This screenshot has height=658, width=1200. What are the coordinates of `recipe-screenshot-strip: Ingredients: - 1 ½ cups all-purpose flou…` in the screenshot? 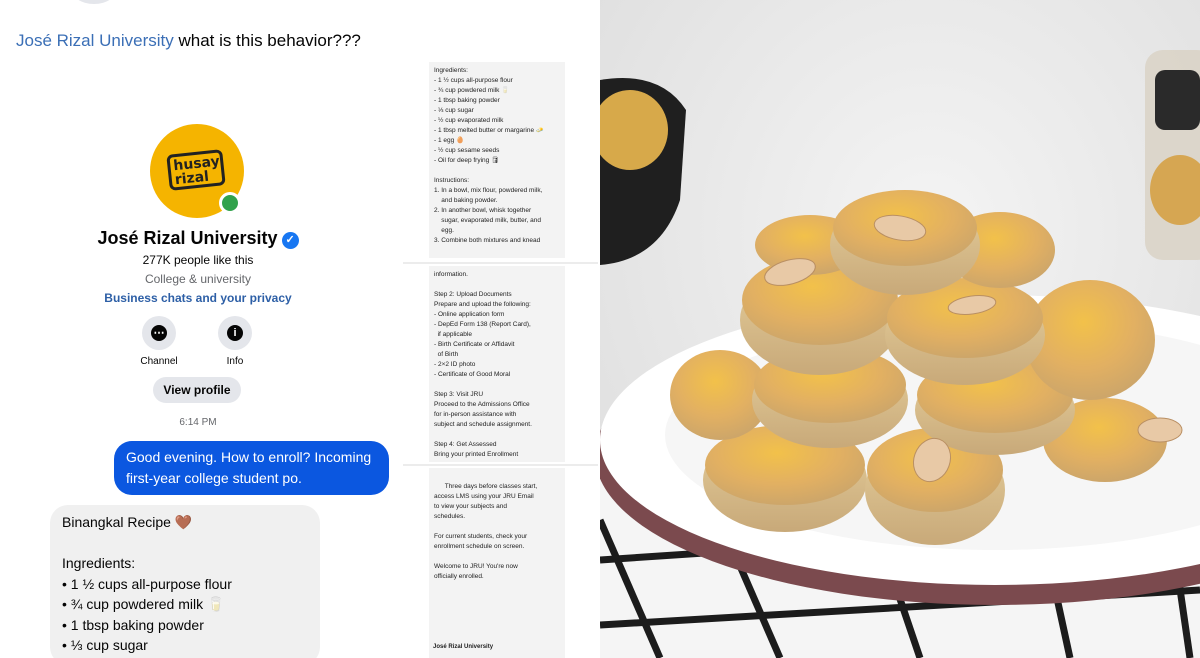 It's located at (500, 360).